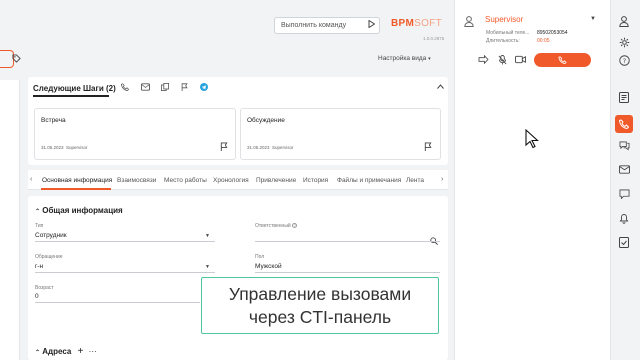 The image size is (640, 360). Describe the element at coordinates (504, 19) in the screenshot. I see `agent-name: Supervisor` at that location.